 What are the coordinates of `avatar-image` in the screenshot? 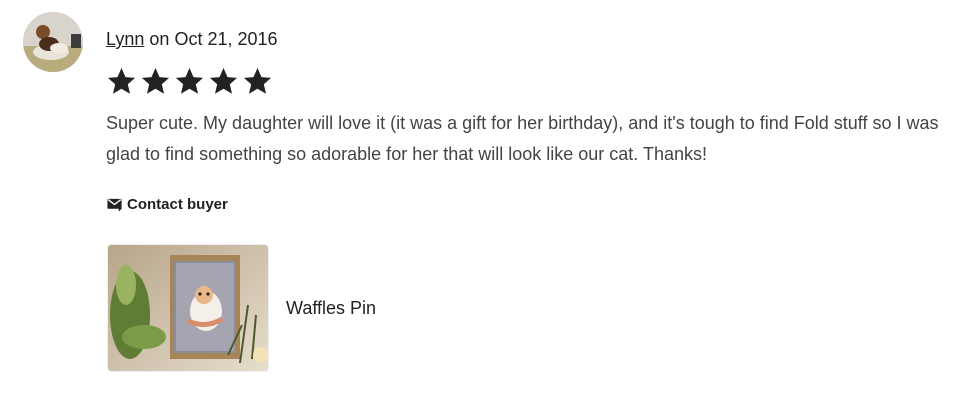 It's located at (53, 42).